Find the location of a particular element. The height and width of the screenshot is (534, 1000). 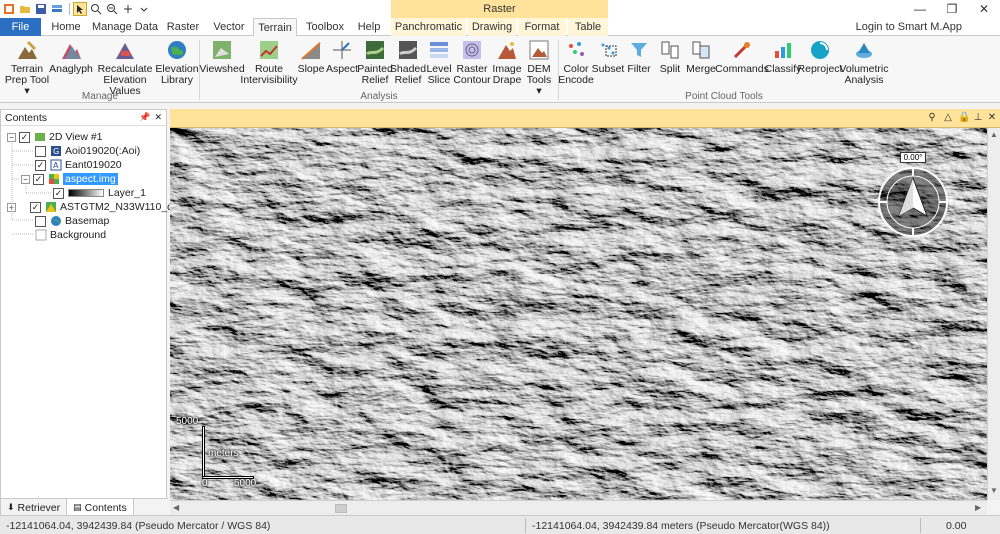

dem-tools-button: DEM Tools ▾ is located at coordinates (539, 67).